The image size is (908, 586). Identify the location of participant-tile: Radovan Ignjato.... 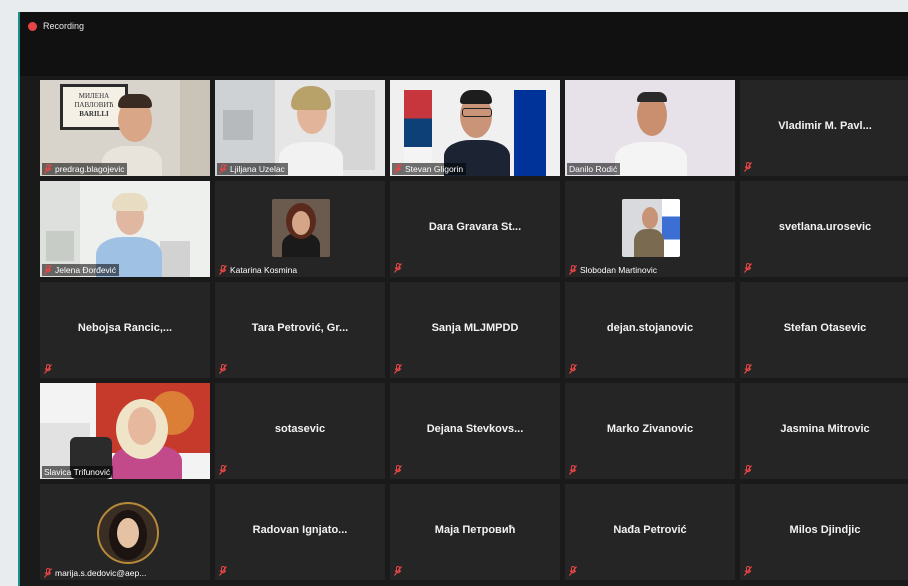
(300, 532).